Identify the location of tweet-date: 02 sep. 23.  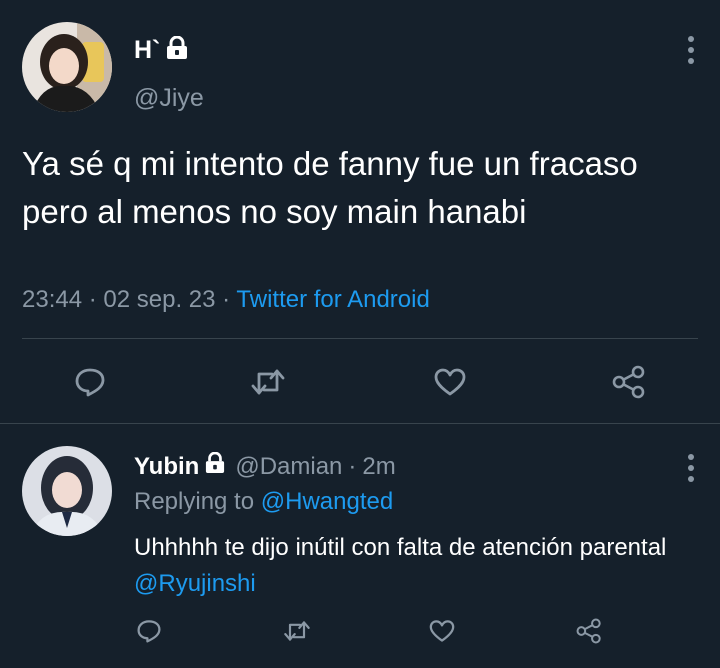
(159, 299).